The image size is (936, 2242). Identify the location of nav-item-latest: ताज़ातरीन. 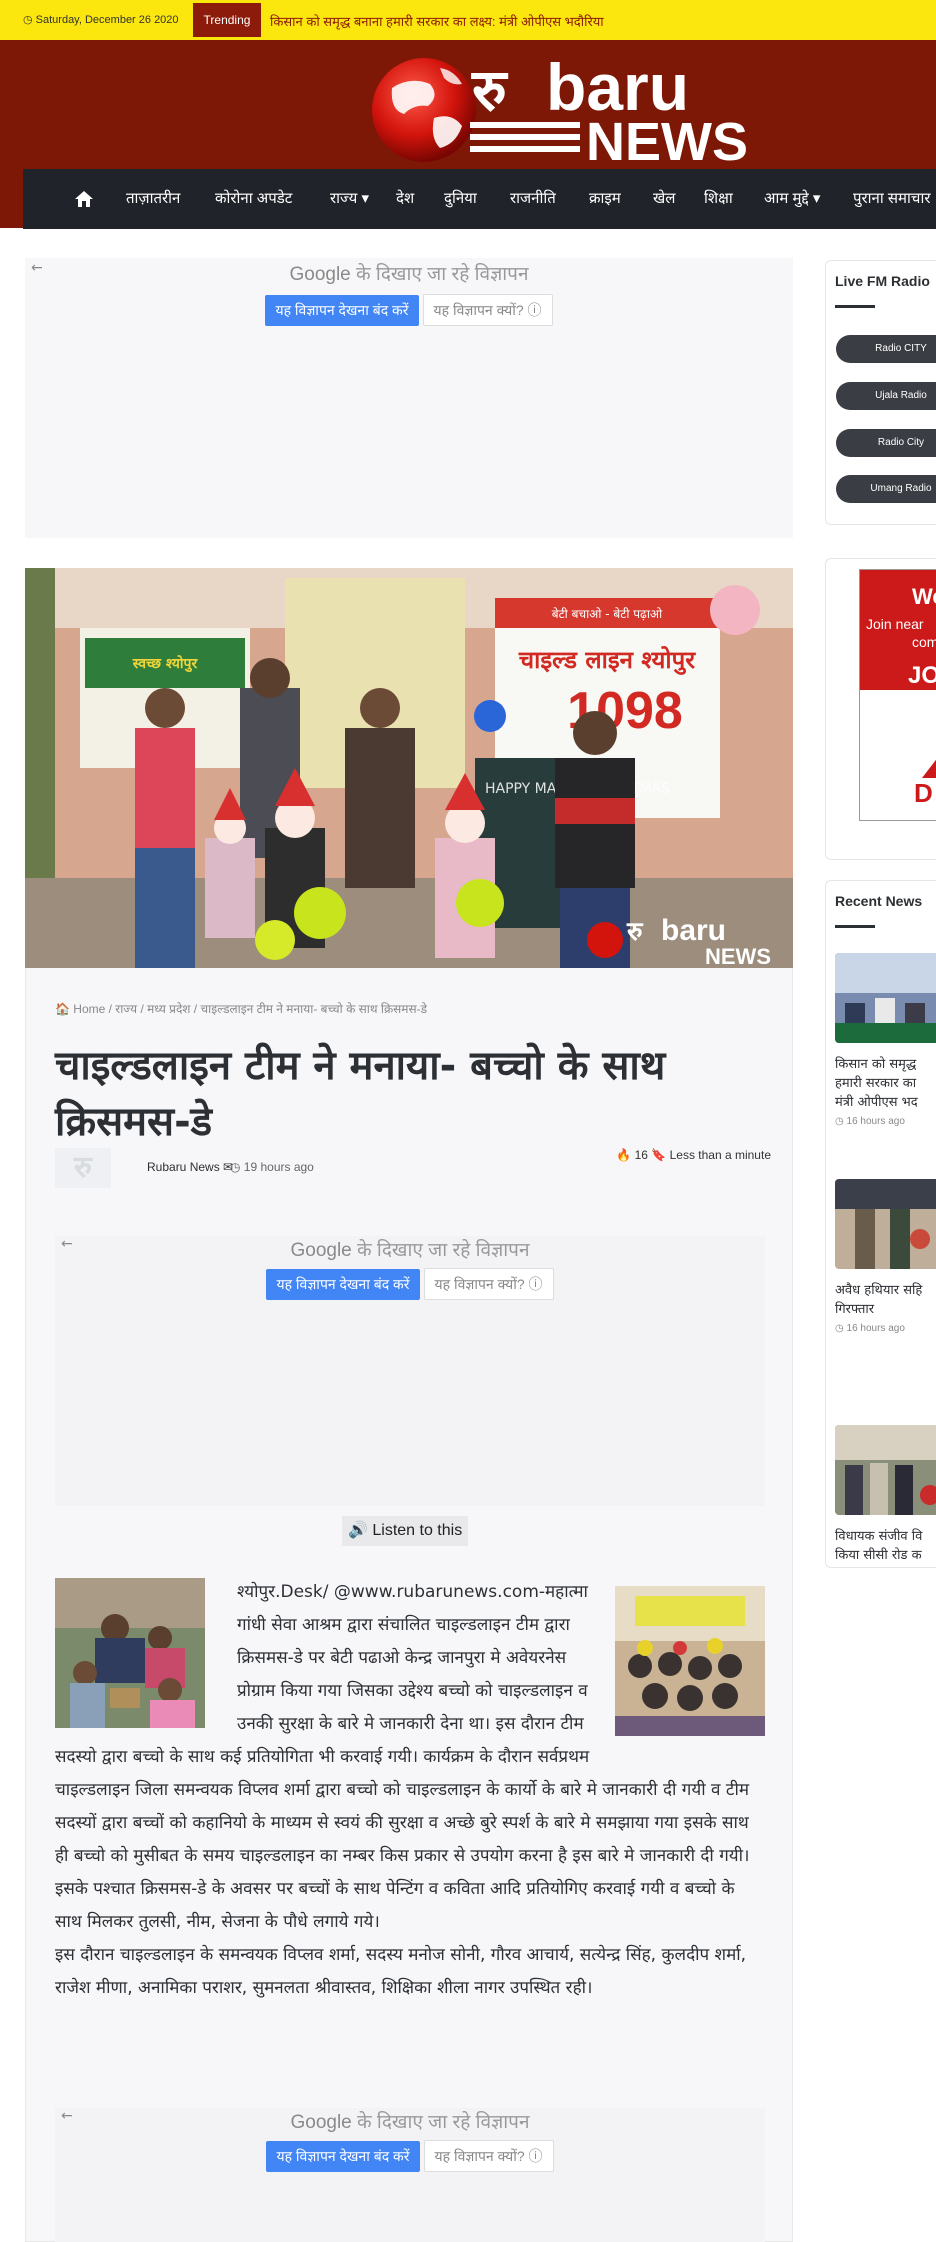
(153, 199).